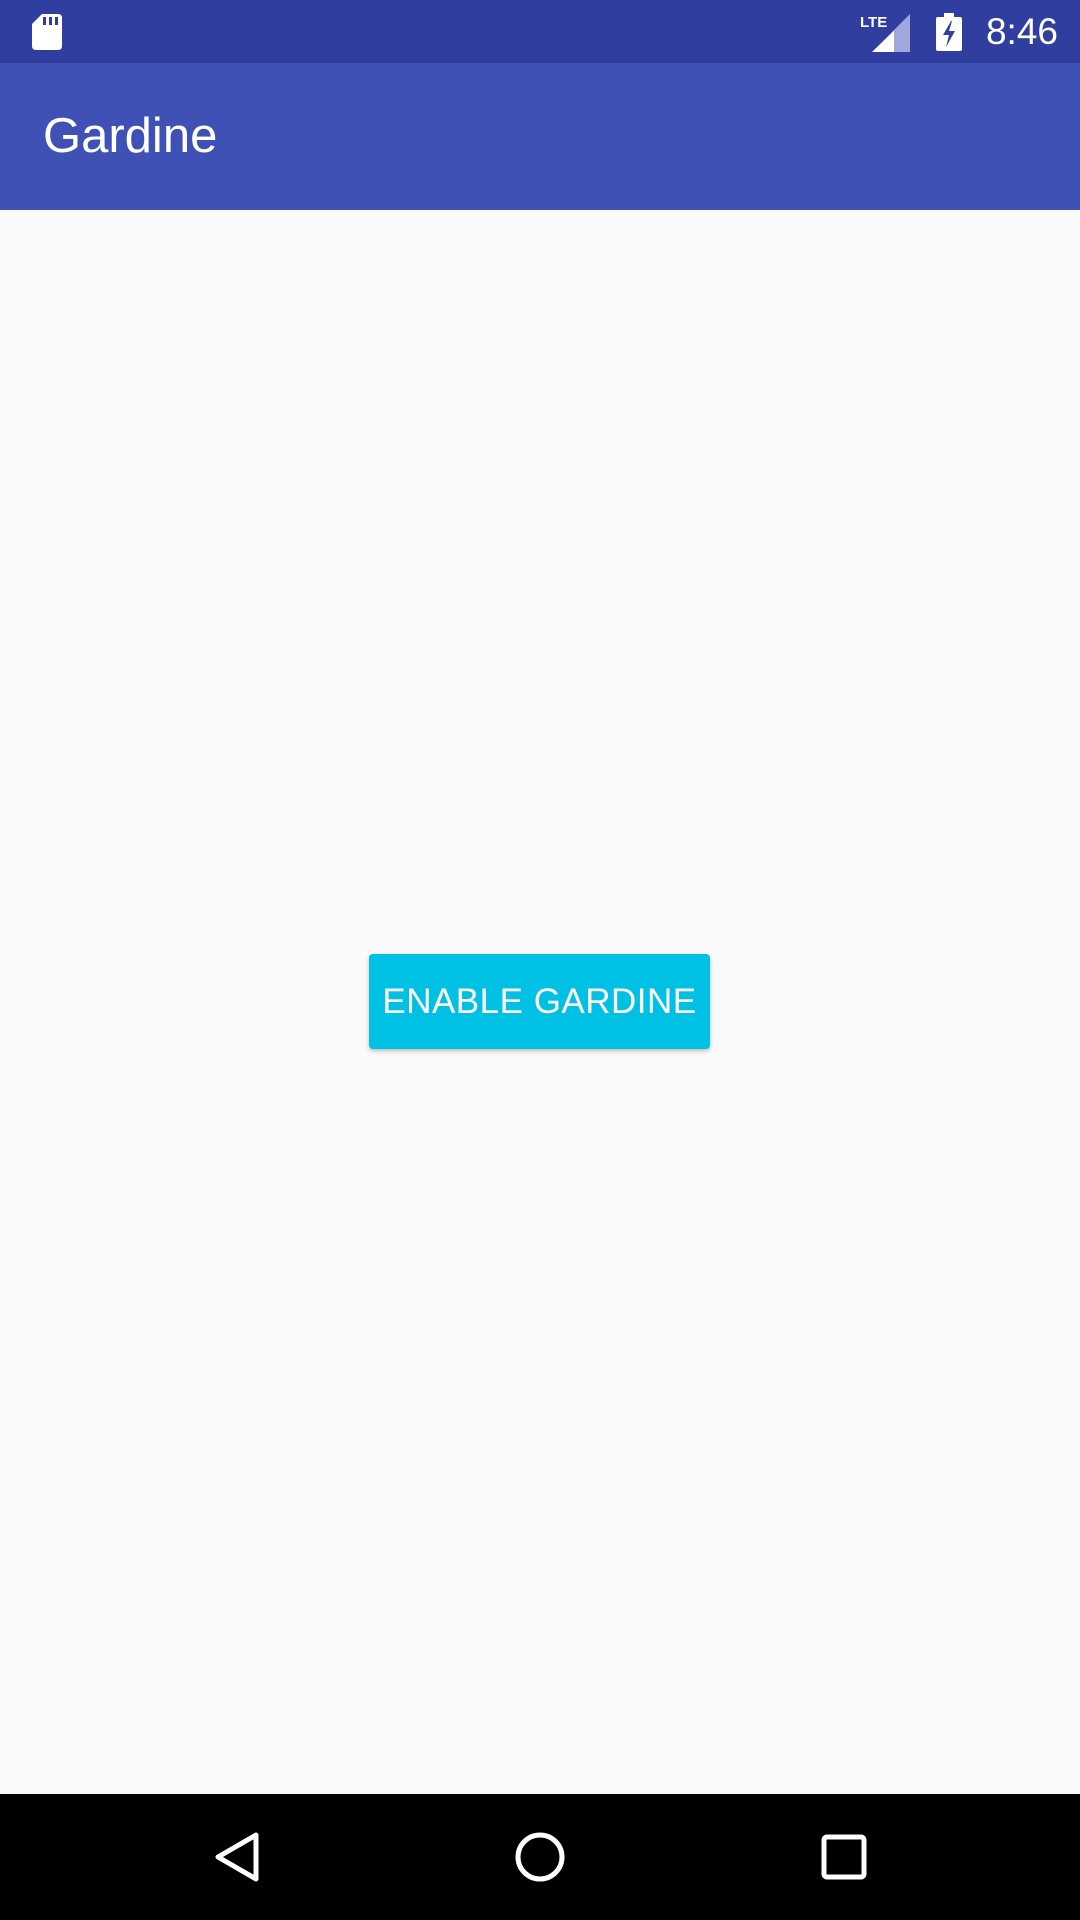 This screenshot has height=1920, width=1080. I want to click on enable-gardine-button: ENABLE GARDINE, so click(539, 1001).